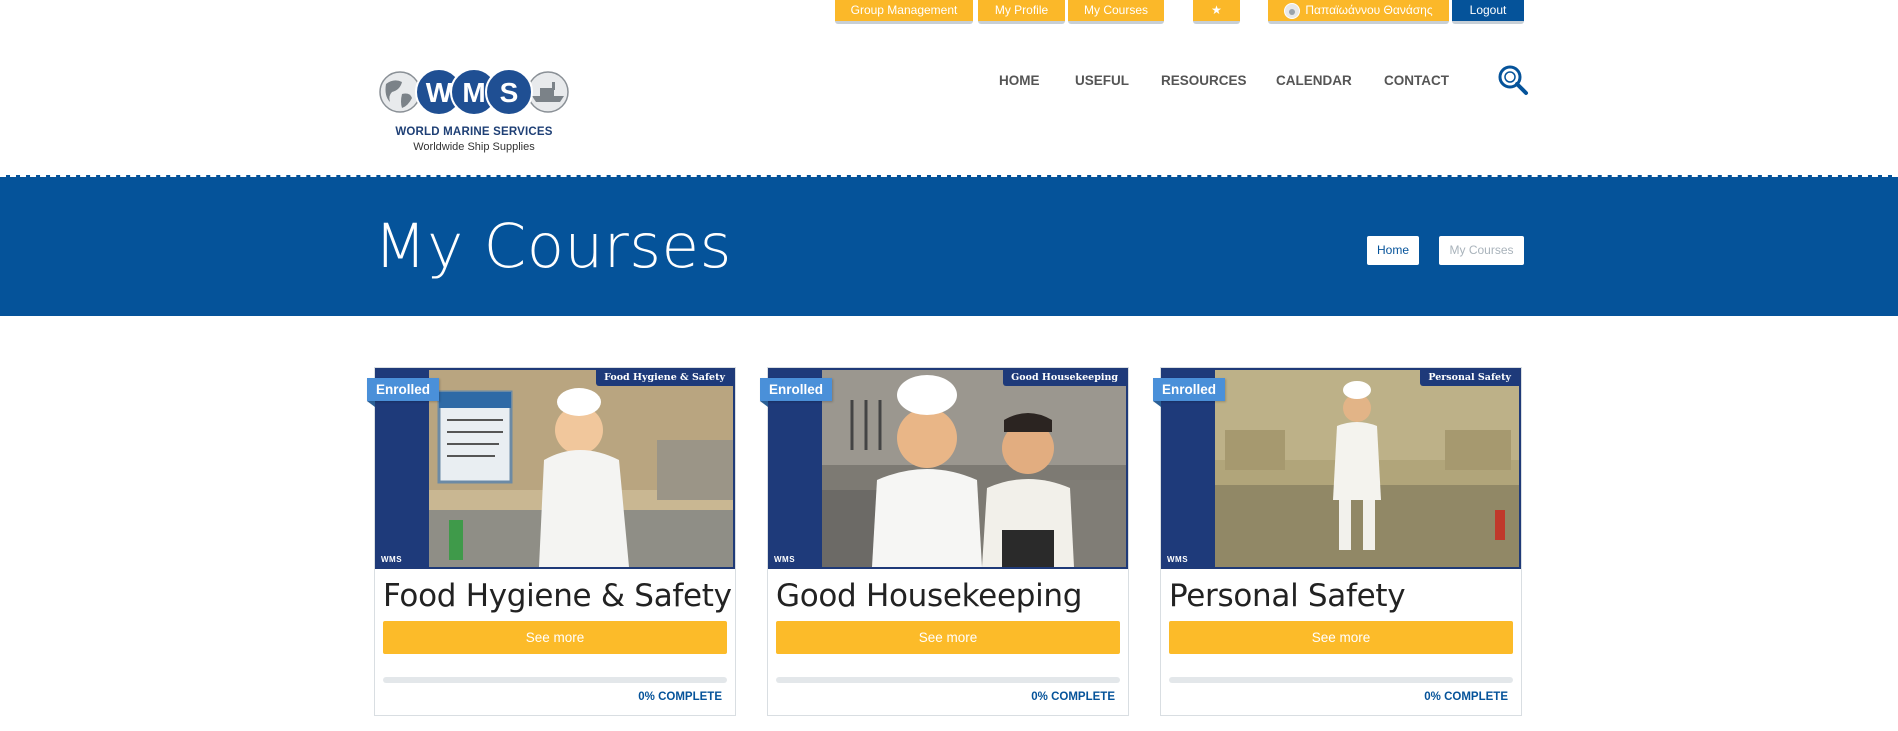 The image size is (1898, 731). Describe the element at coordinates (1287, 596) in the screenshot. I see `course-title: Personal Safety` at that location.